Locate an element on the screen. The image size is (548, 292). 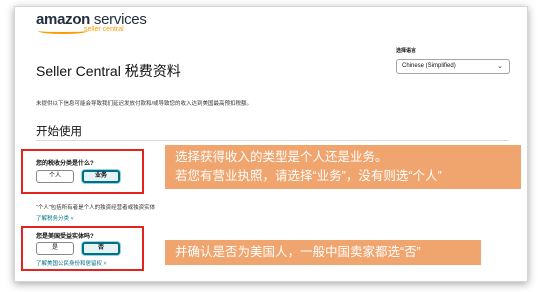
business-option-button: 业务 is located at coordinates (101, 176).